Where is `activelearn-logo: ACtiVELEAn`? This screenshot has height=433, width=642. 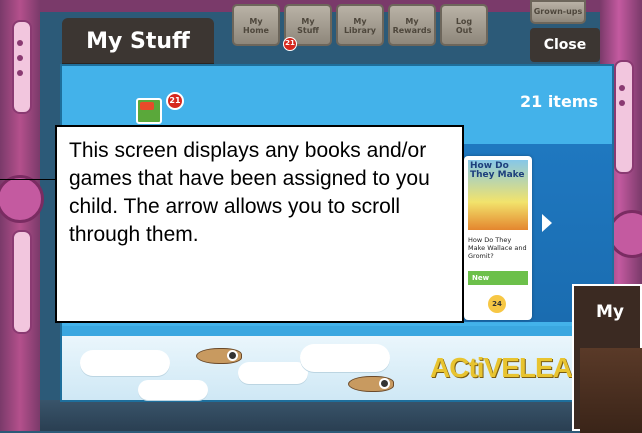 activelearn-logo: ACtiVELEAn is located at coordinates (509, 367).